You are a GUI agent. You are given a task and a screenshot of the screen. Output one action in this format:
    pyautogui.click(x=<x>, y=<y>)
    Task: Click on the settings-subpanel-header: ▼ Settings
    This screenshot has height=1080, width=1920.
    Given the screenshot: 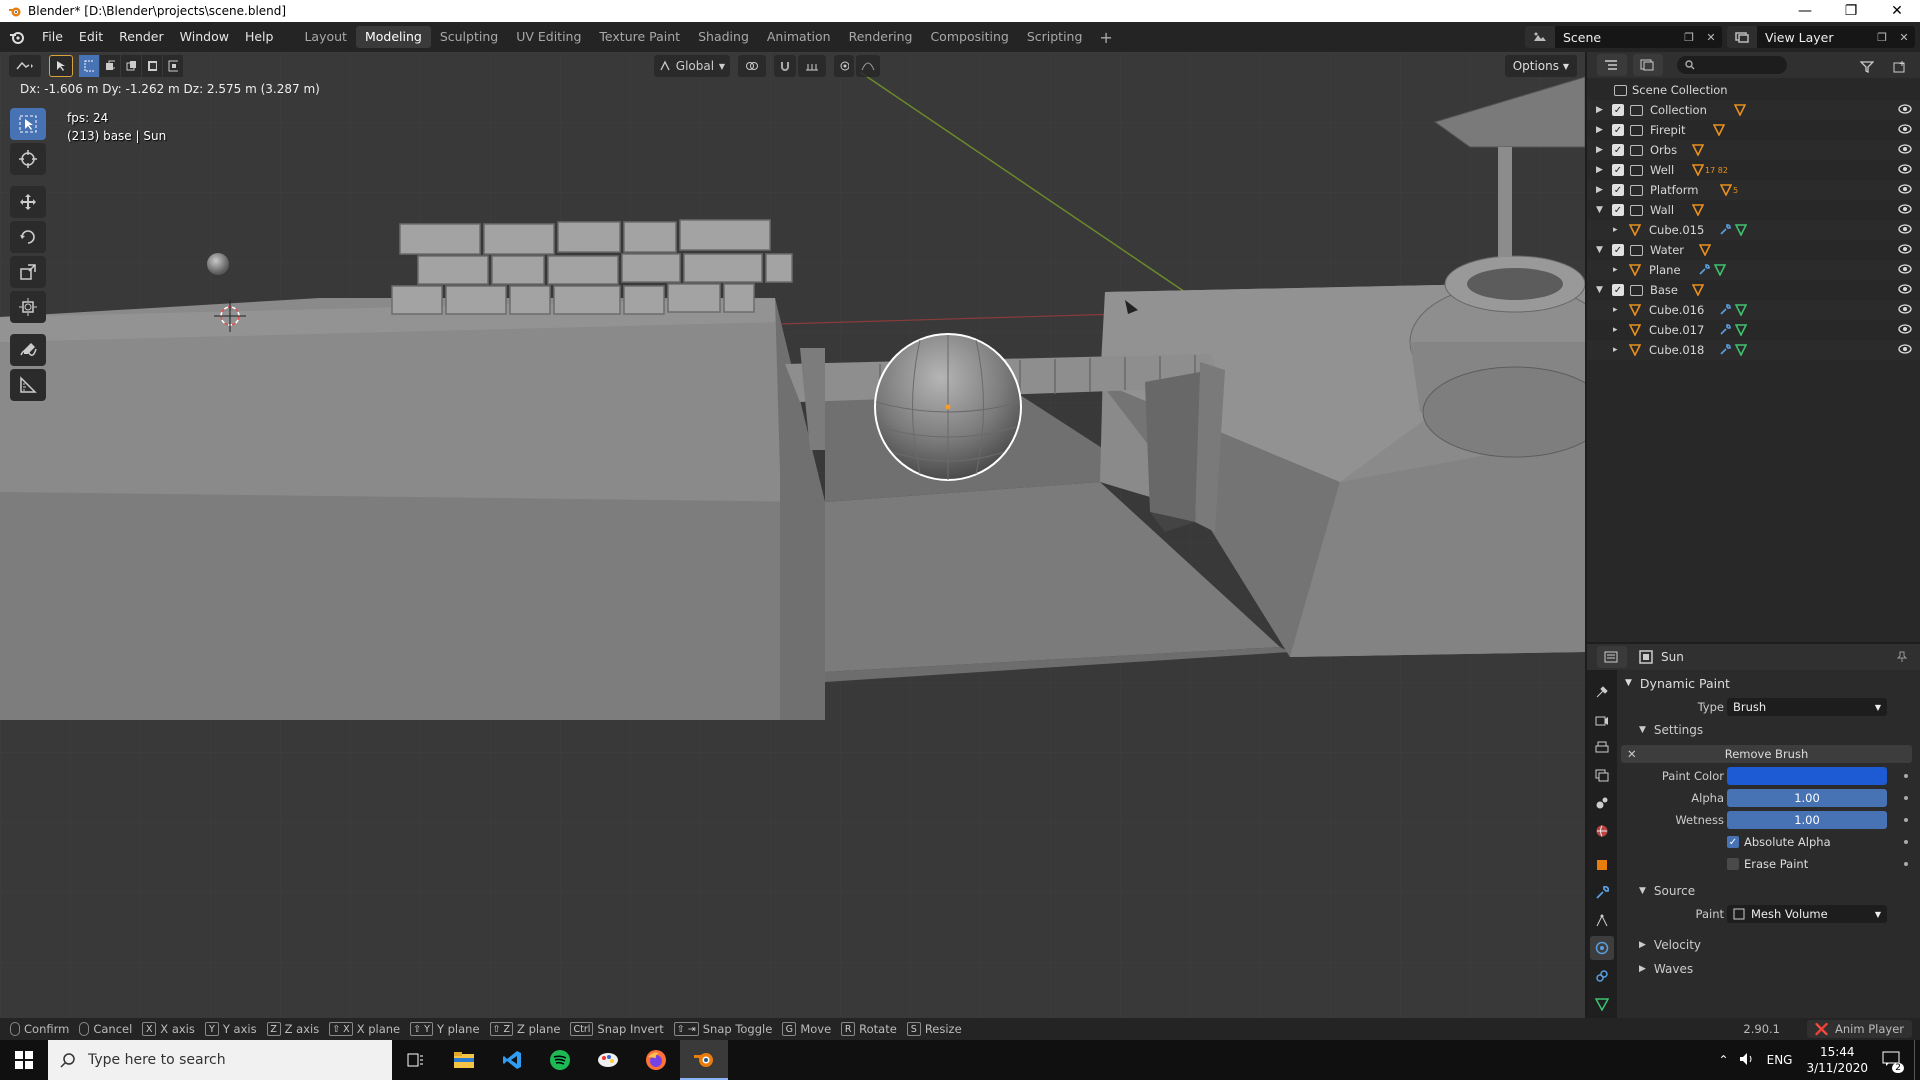 What is the action you would take?
    pyautogui.click(x=1770, y=730)
    